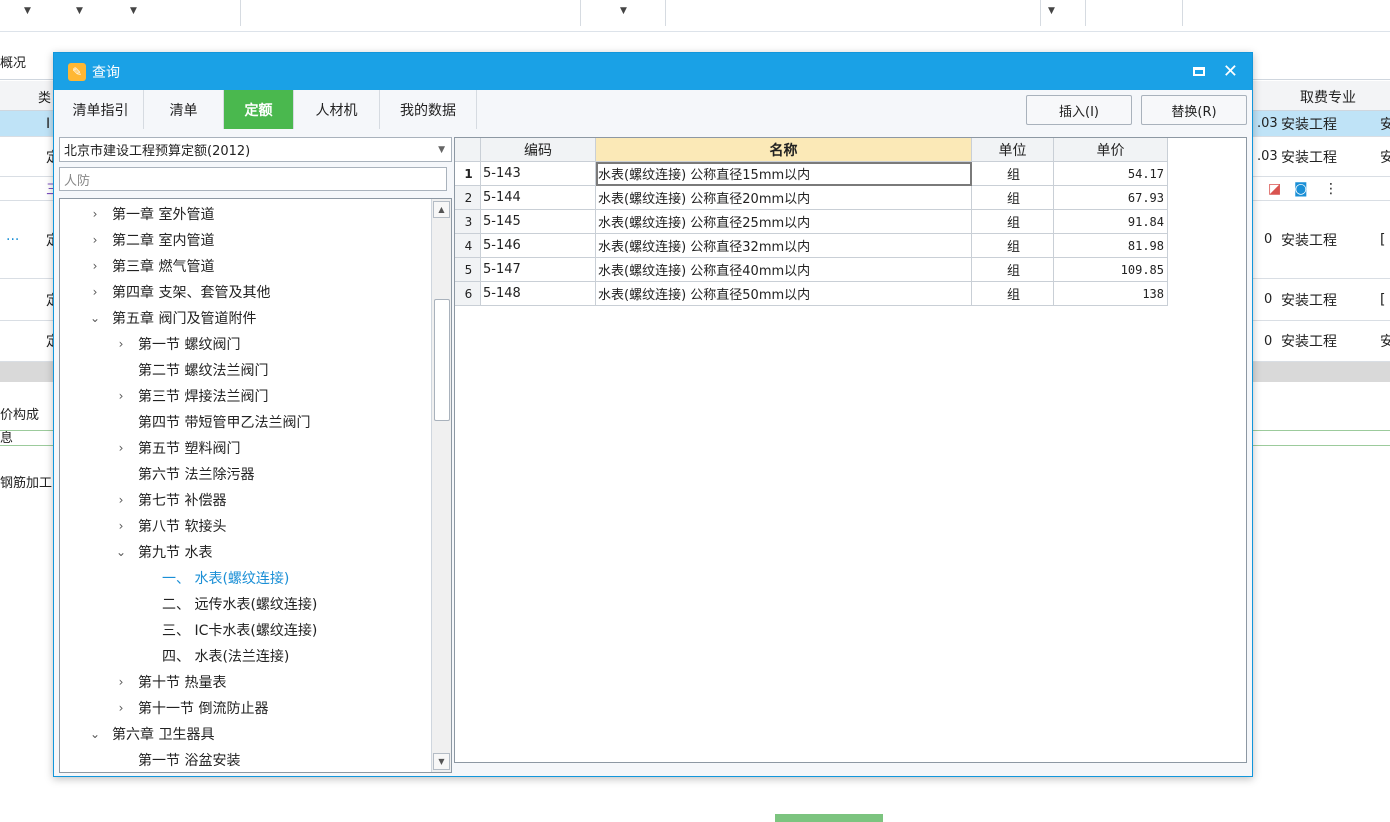  What do you see at coordinates (170, 682) in the screenshot?
I see `tree-item: › 第十节 热量表` at bounding box center [170, 682].